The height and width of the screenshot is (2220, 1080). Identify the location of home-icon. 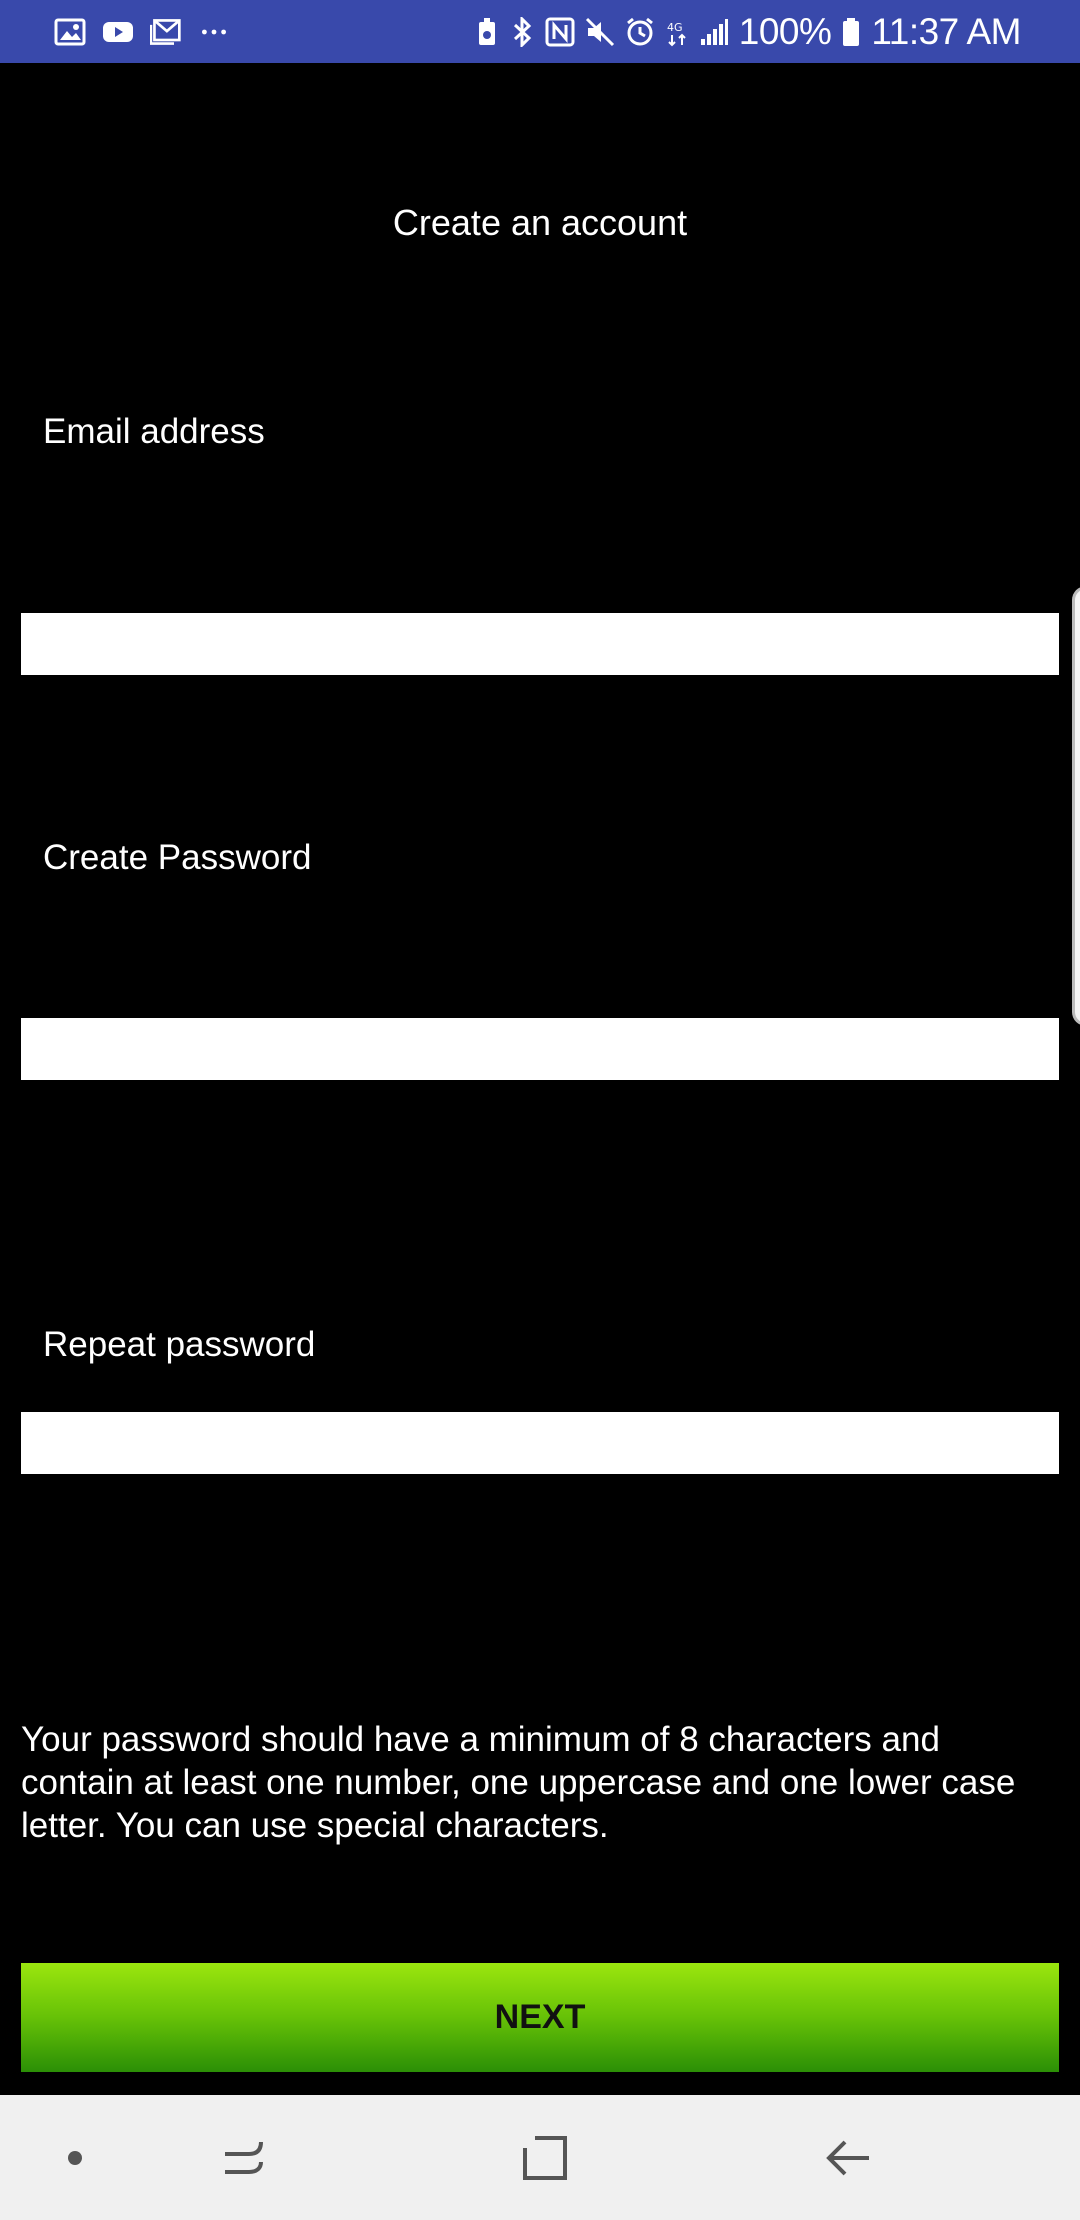
(545, 2157).